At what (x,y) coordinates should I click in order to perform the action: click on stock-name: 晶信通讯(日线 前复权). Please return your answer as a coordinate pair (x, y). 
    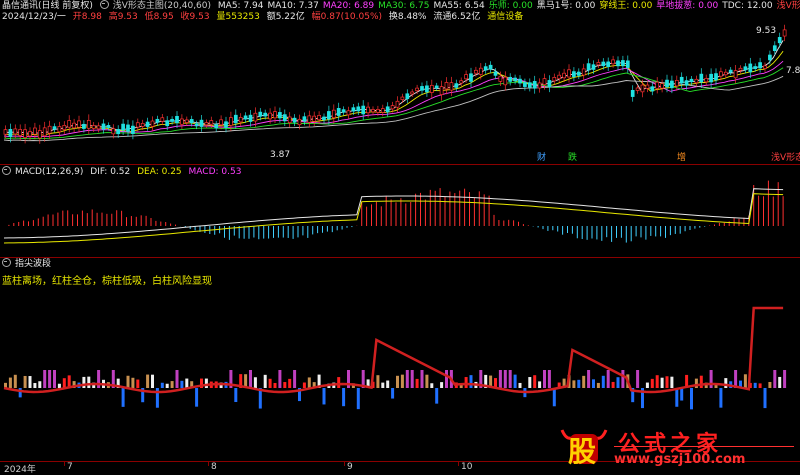
    Looking at the image, I should click on (47, 6).